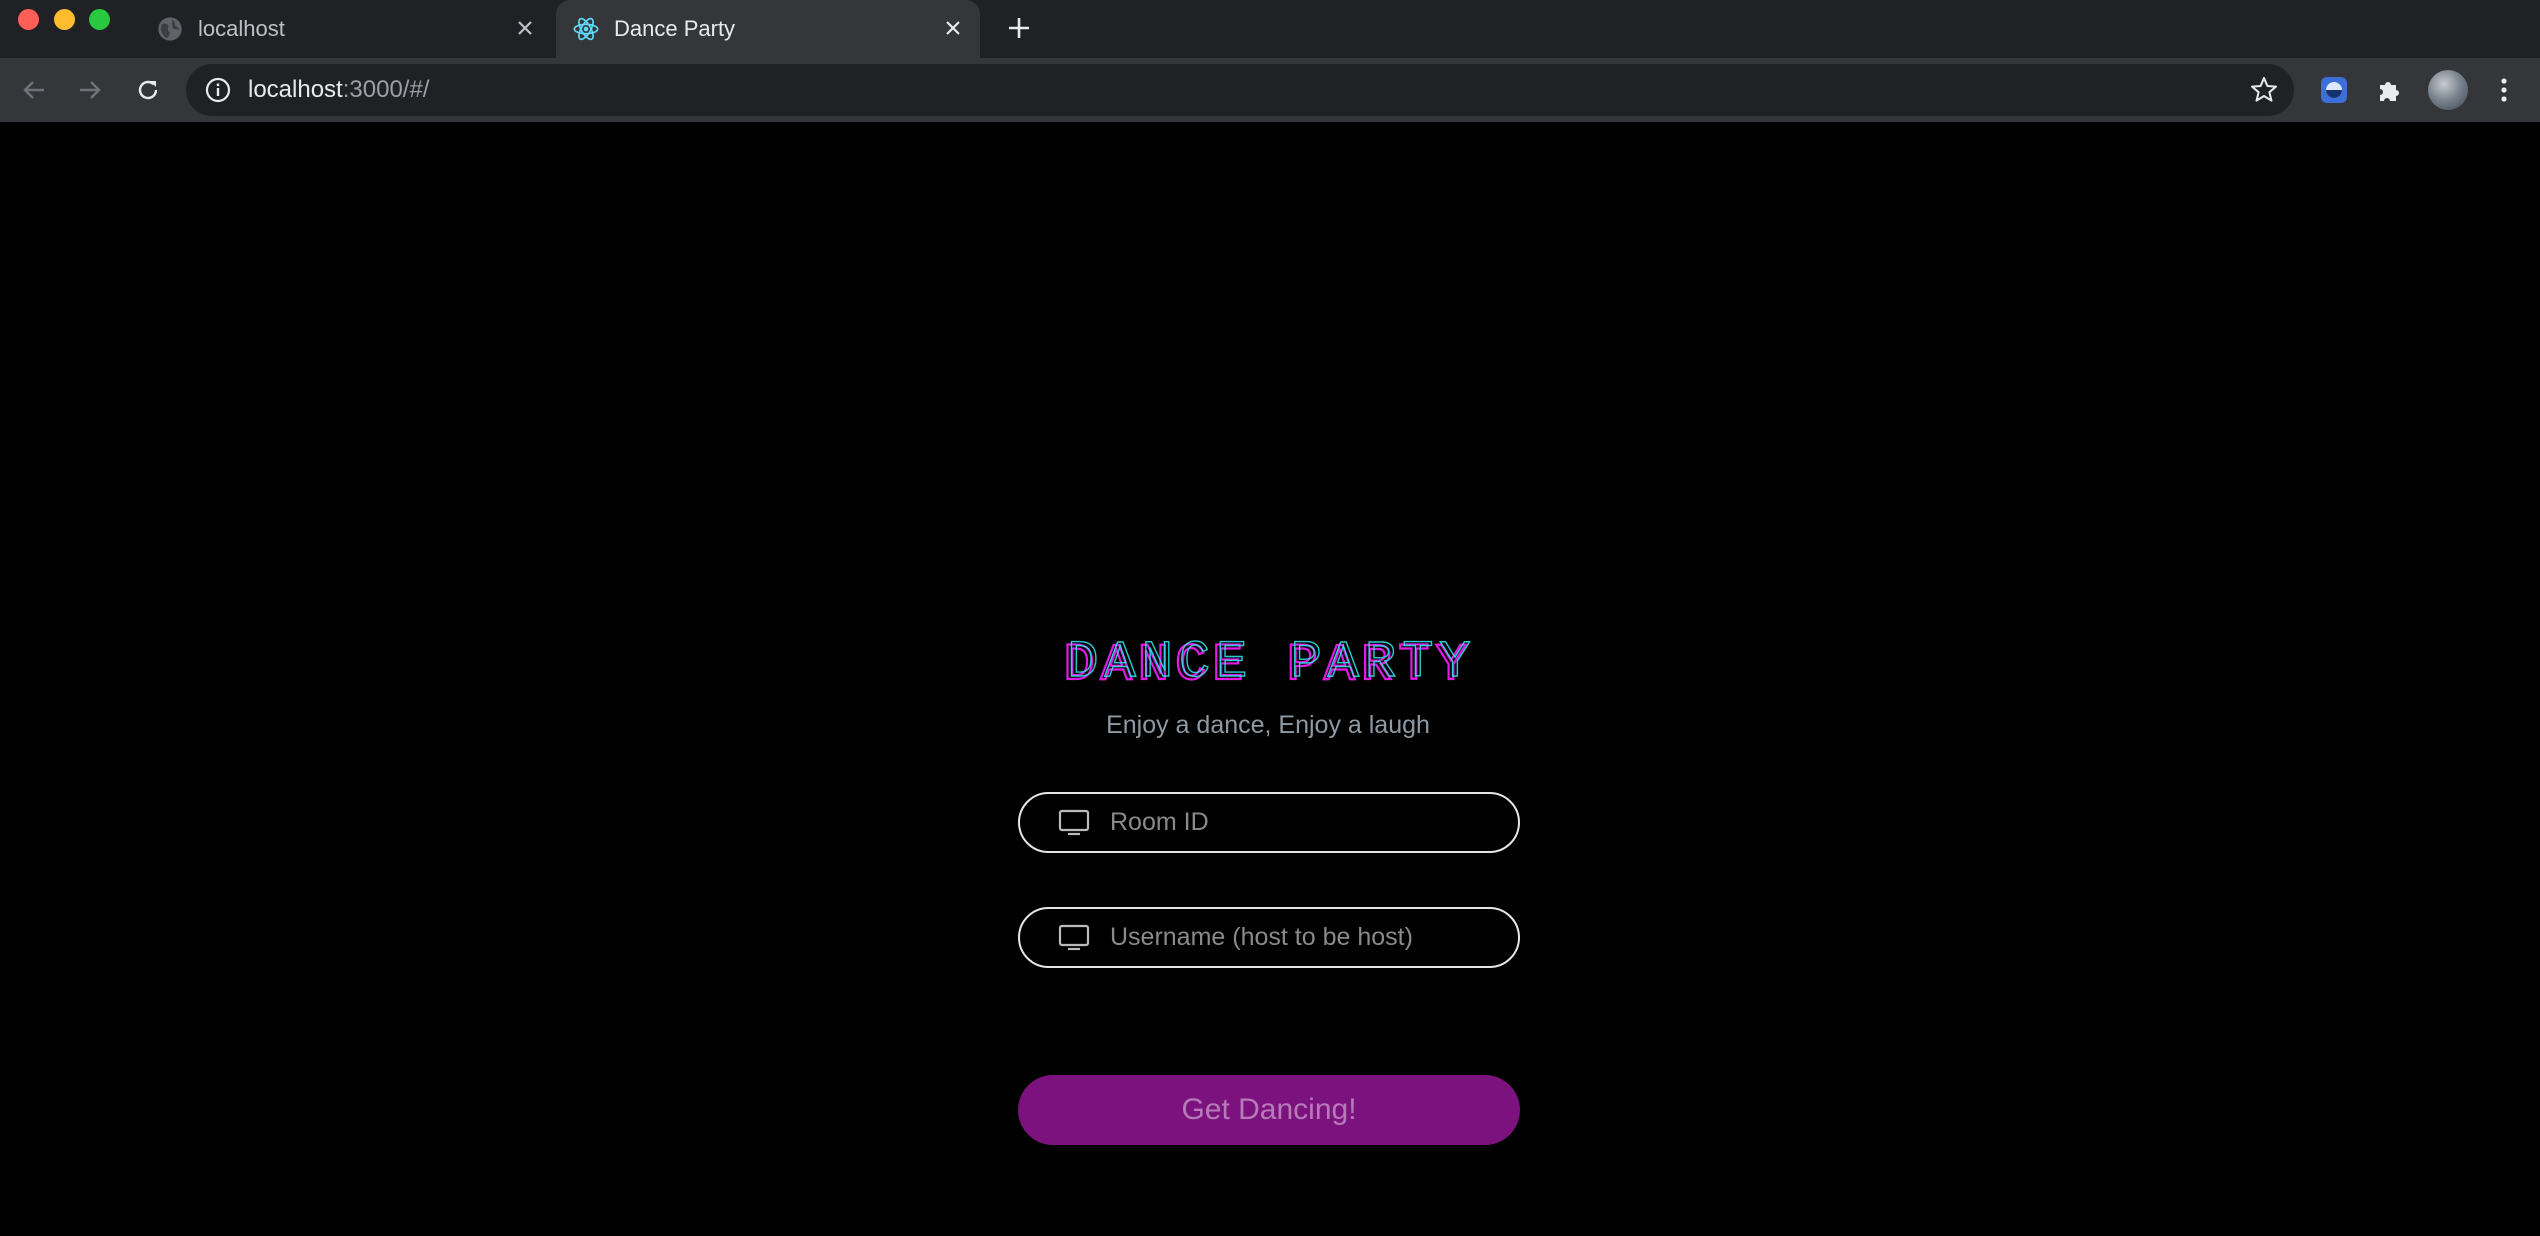  I want to click on tab-dance-party: Dance Party, so click(768, 29).